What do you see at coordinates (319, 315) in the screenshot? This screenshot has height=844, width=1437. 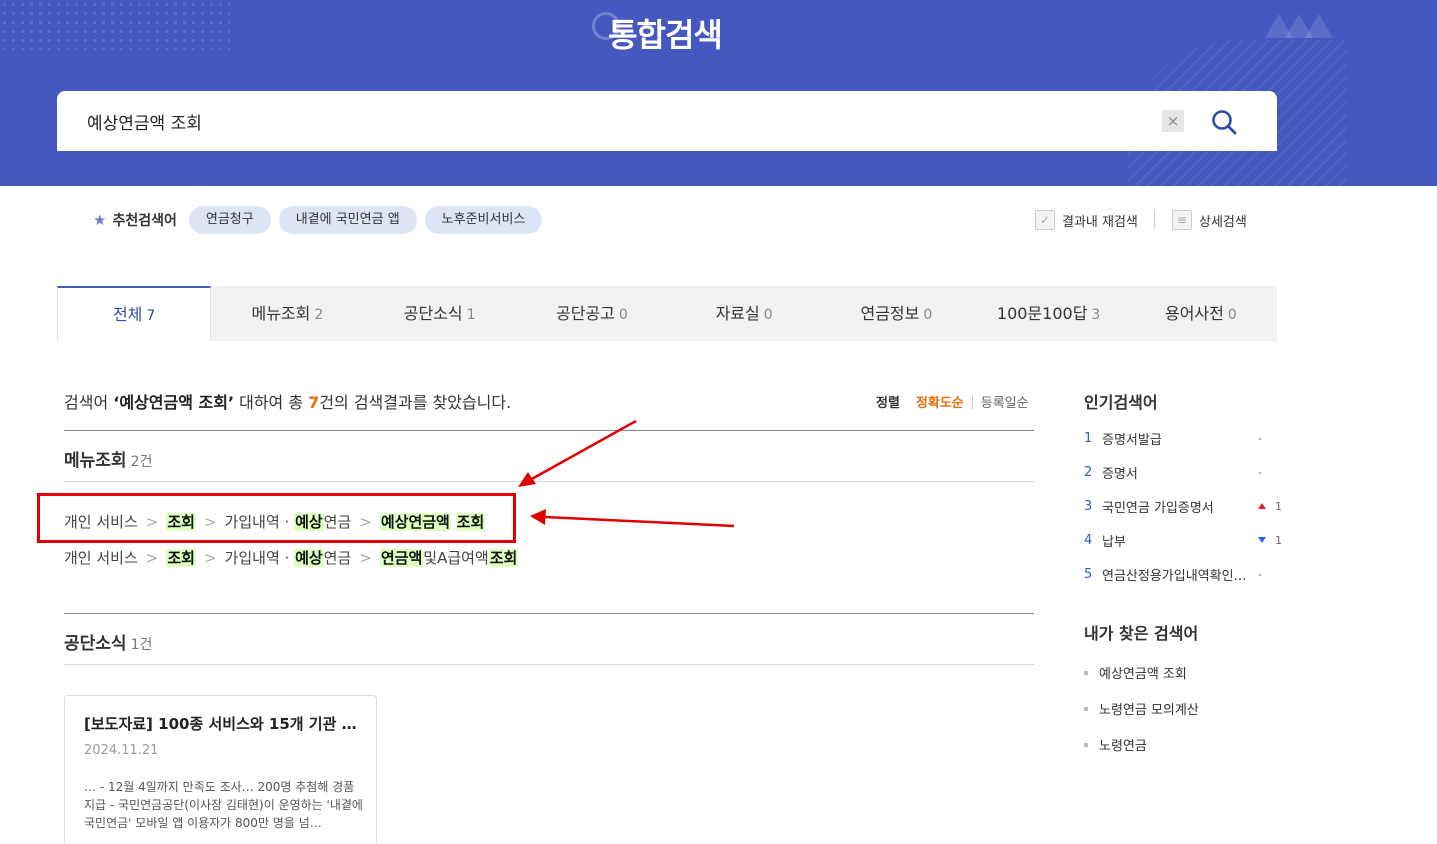 I see `tab-count: 2` at bounding box center [319, 315].